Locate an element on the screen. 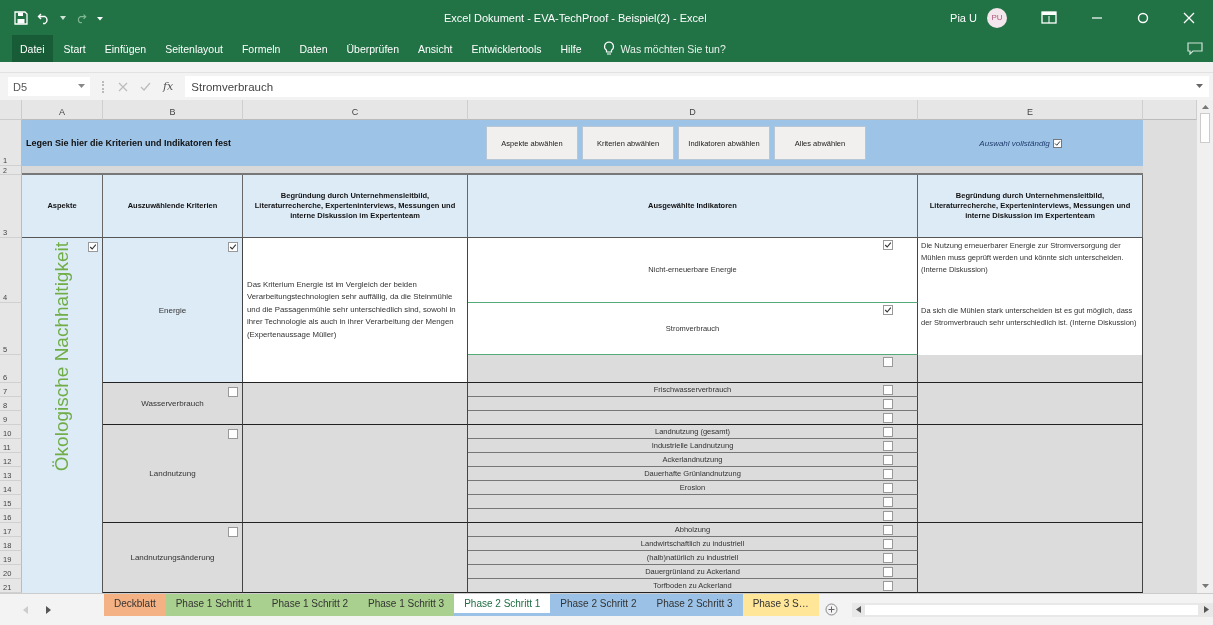 The height and width of the screenshot is (625, 1213). comment-icon is located at coordinates (1195, 48).